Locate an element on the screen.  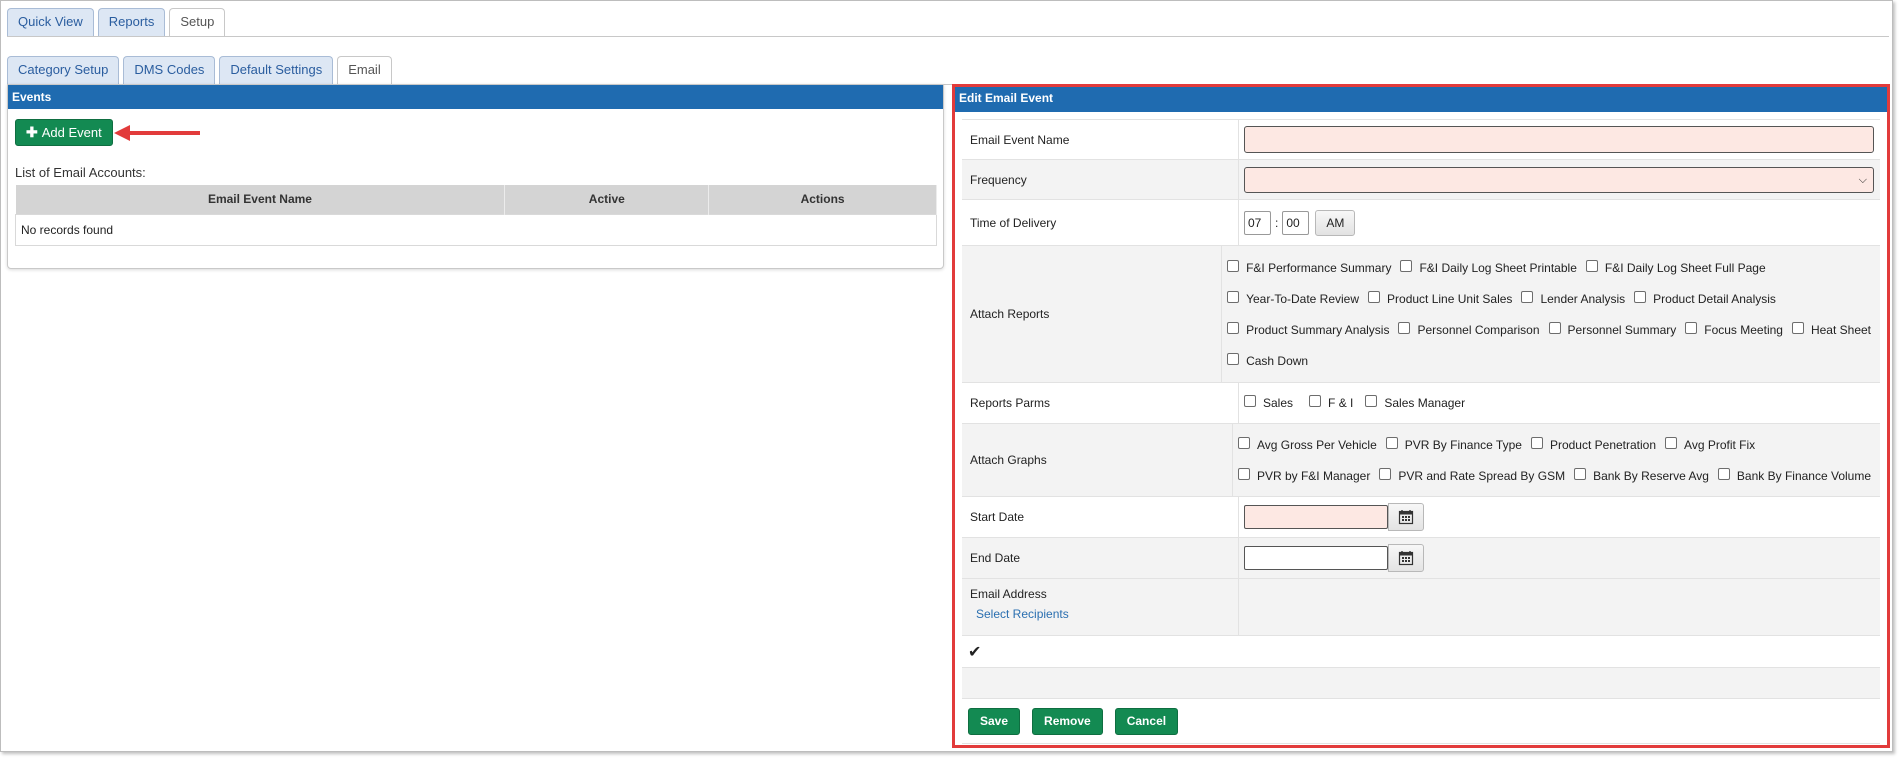
start-date-calendar-button is located at coordinates (1406, 517).